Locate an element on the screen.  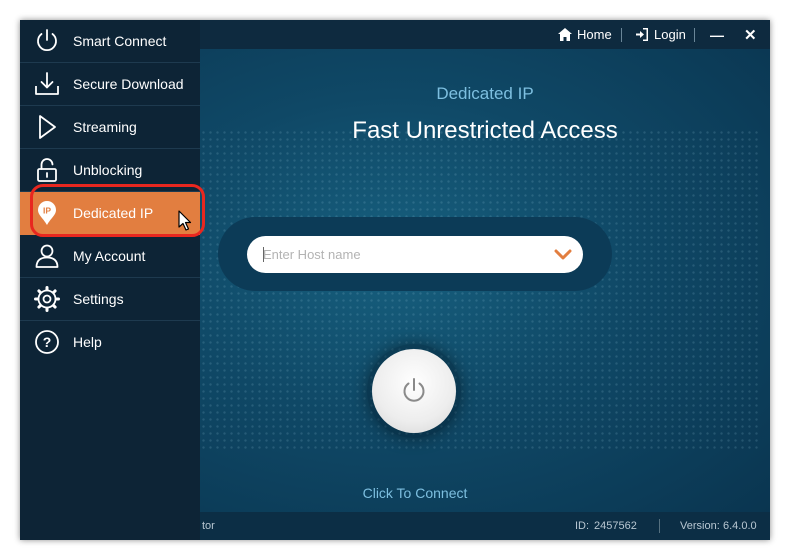
mouse-cursor-icon is located at coordinates (185, 220).